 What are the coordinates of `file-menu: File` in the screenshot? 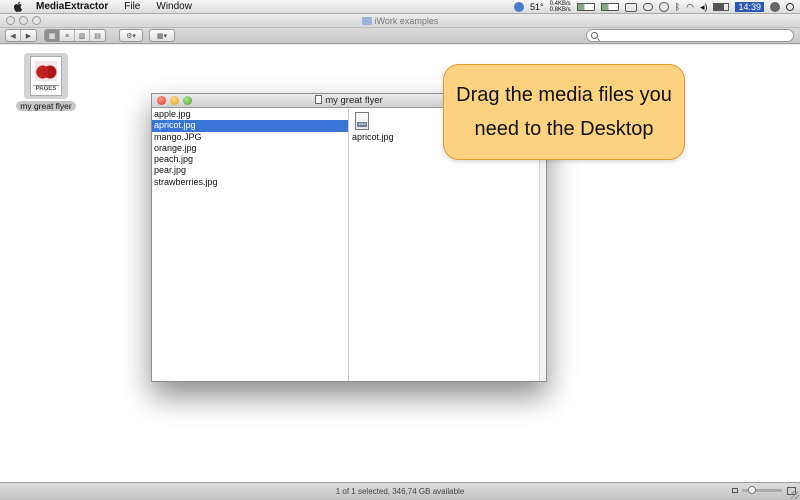 It's located at (132, 7).